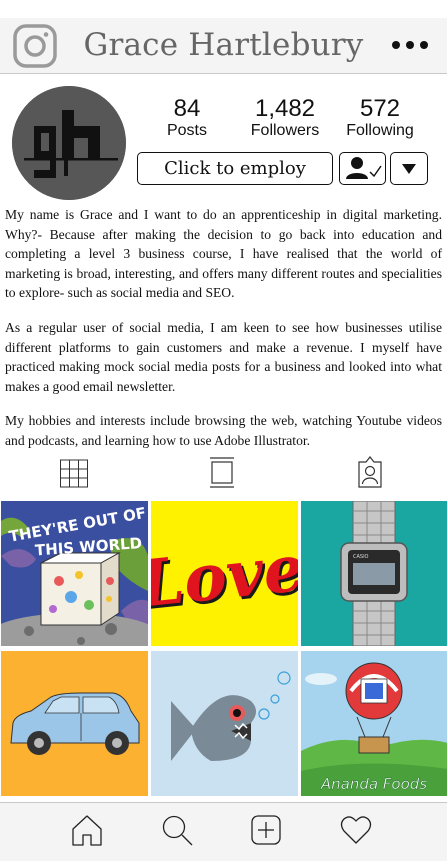 This screenshot has width=447, height=861. I want to click on following-user-check-icon, so click(364, 168).